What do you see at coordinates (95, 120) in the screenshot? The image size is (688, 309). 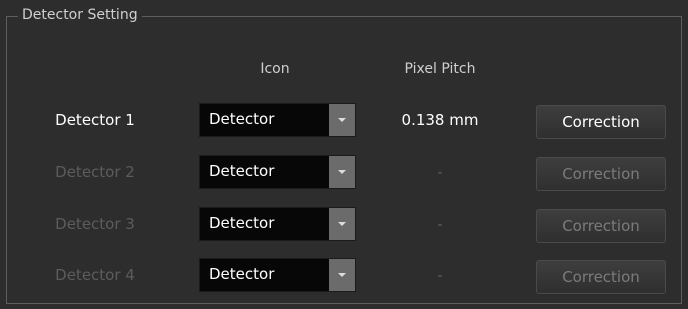 I see `detector-label: Detector 1` at bounding box center [95, 120].